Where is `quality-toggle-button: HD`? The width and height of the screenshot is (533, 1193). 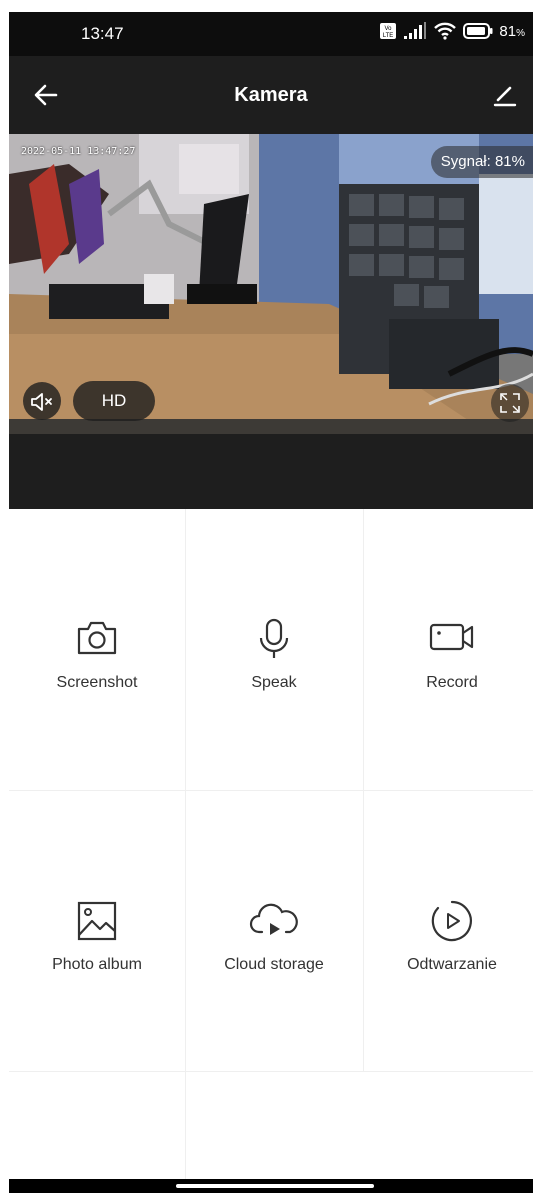 quality-toggle-button: HD is located at coordinates (114, 401).